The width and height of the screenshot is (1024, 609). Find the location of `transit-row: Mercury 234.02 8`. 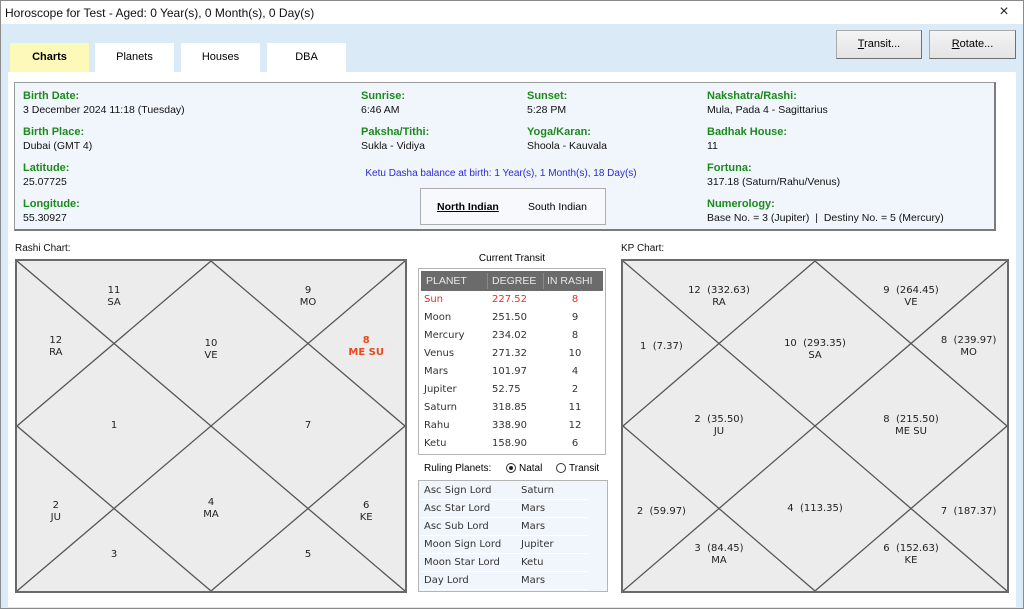

transit-row: Mercury 234.02 8 is located at coordinates (512, 336).